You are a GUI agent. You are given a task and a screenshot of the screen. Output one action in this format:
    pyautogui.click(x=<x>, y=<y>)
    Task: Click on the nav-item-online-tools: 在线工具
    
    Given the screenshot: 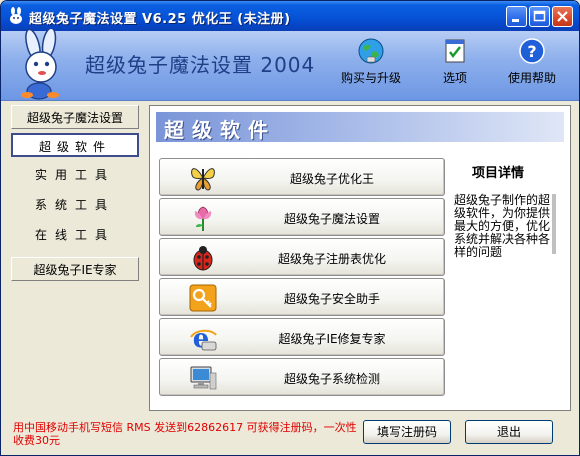 What is the action you would take?
    pyautogui.click(x=75, y=235)
    